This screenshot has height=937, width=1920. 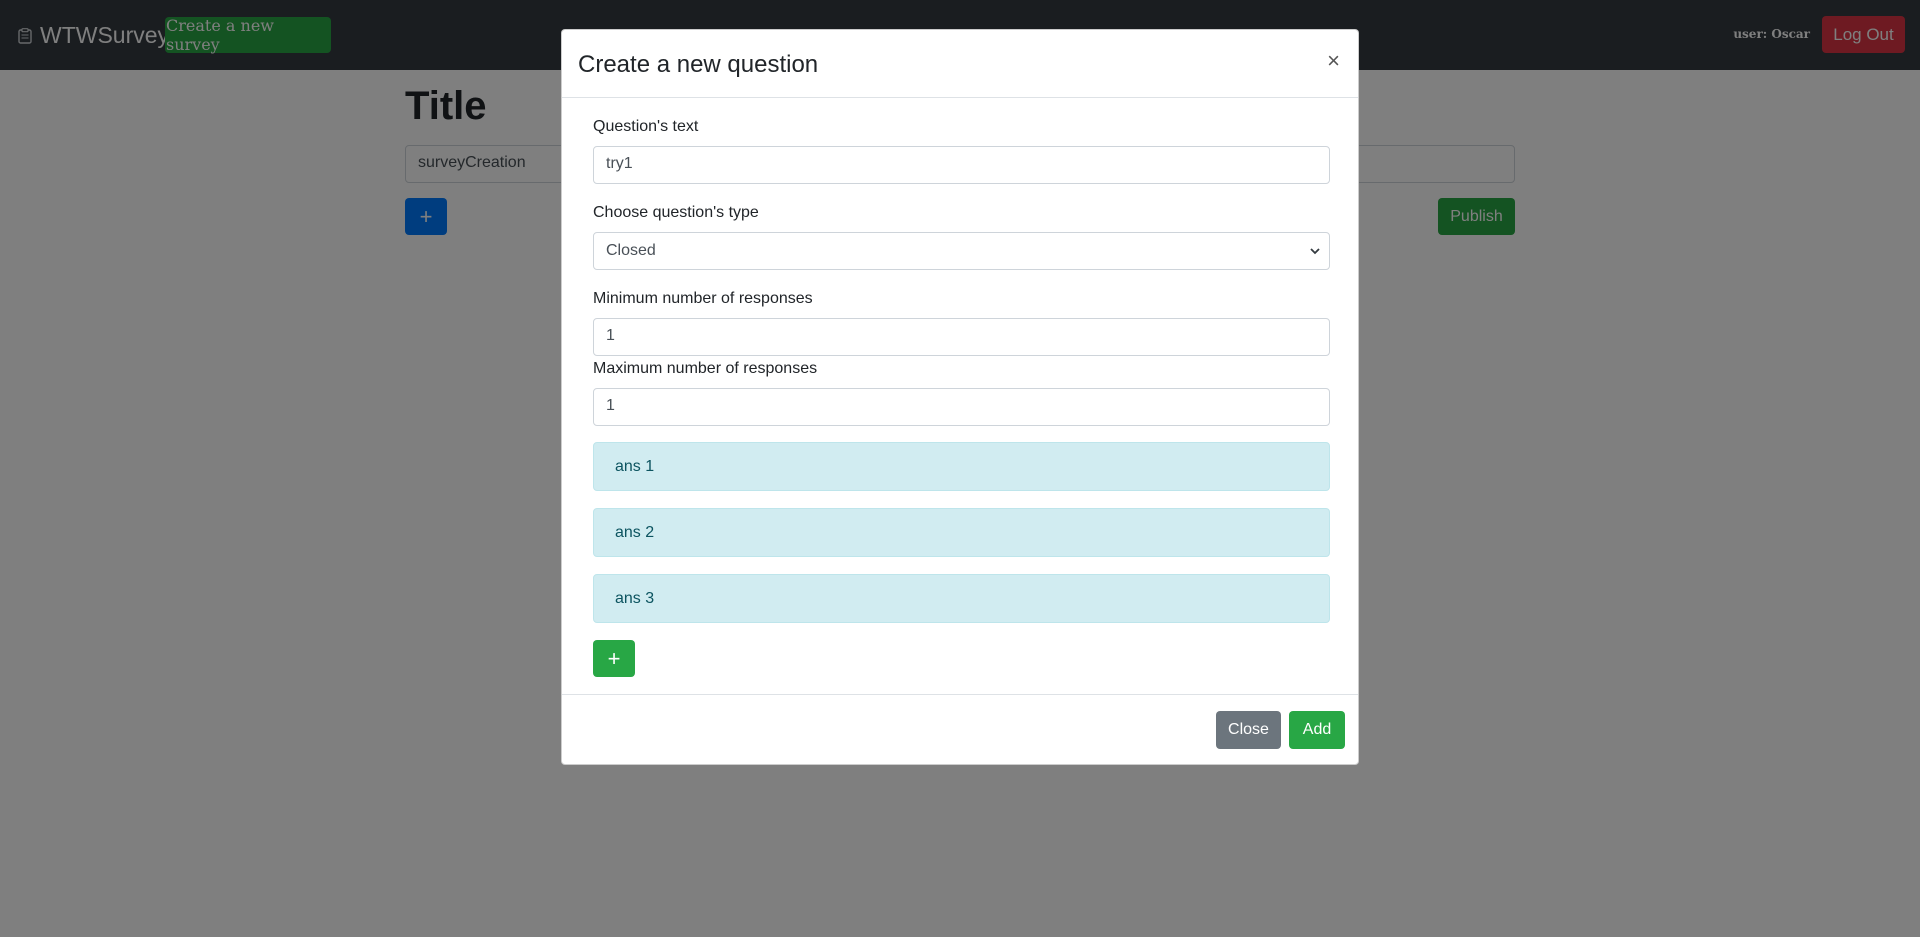 What do you see at coordinates (698, 64) in the screenshot?
I see `modal-title: Create a new question` at bounding box center [698, 64].